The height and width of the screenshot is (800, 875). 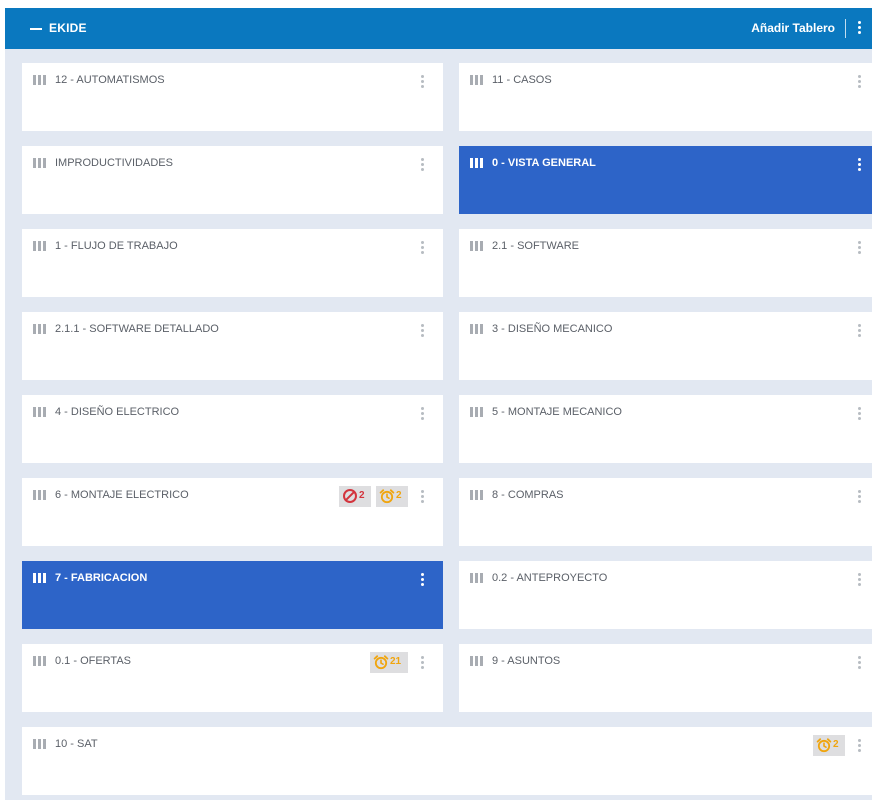 I want to click on add-board-button: Añadir Tablero, so click(x=793, y=28).